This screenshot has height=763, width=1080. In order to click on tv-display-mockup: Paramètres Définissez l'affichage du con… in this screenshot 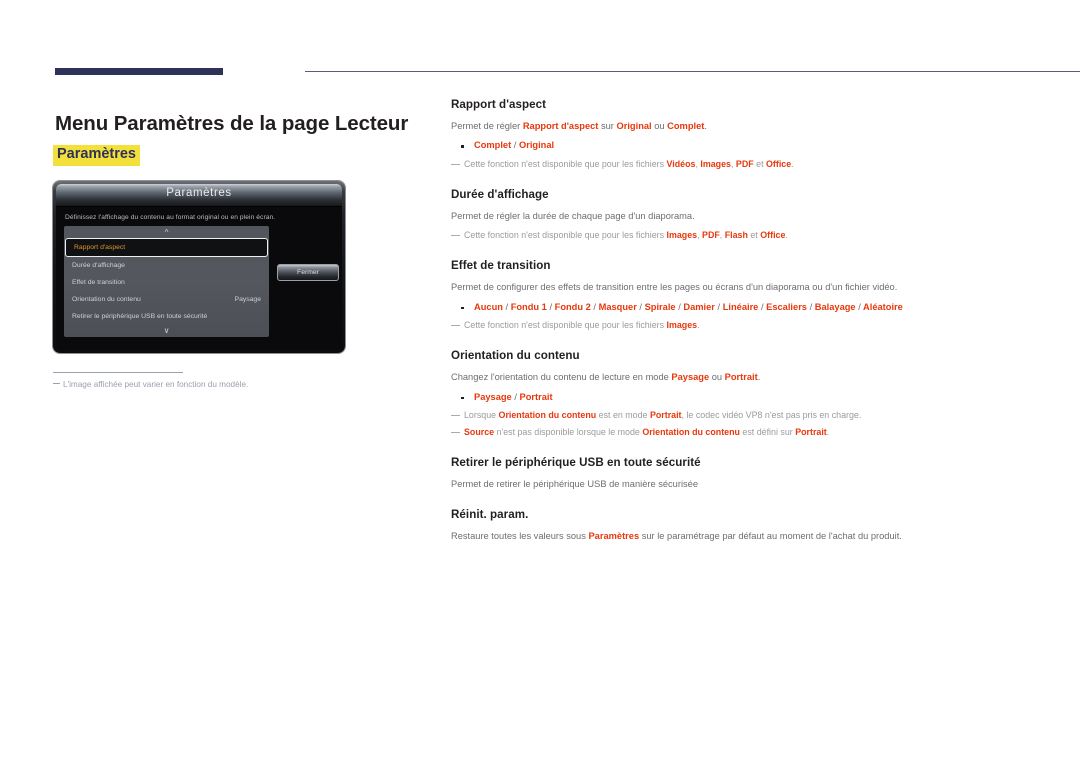, I will do `click(199, 267)`.